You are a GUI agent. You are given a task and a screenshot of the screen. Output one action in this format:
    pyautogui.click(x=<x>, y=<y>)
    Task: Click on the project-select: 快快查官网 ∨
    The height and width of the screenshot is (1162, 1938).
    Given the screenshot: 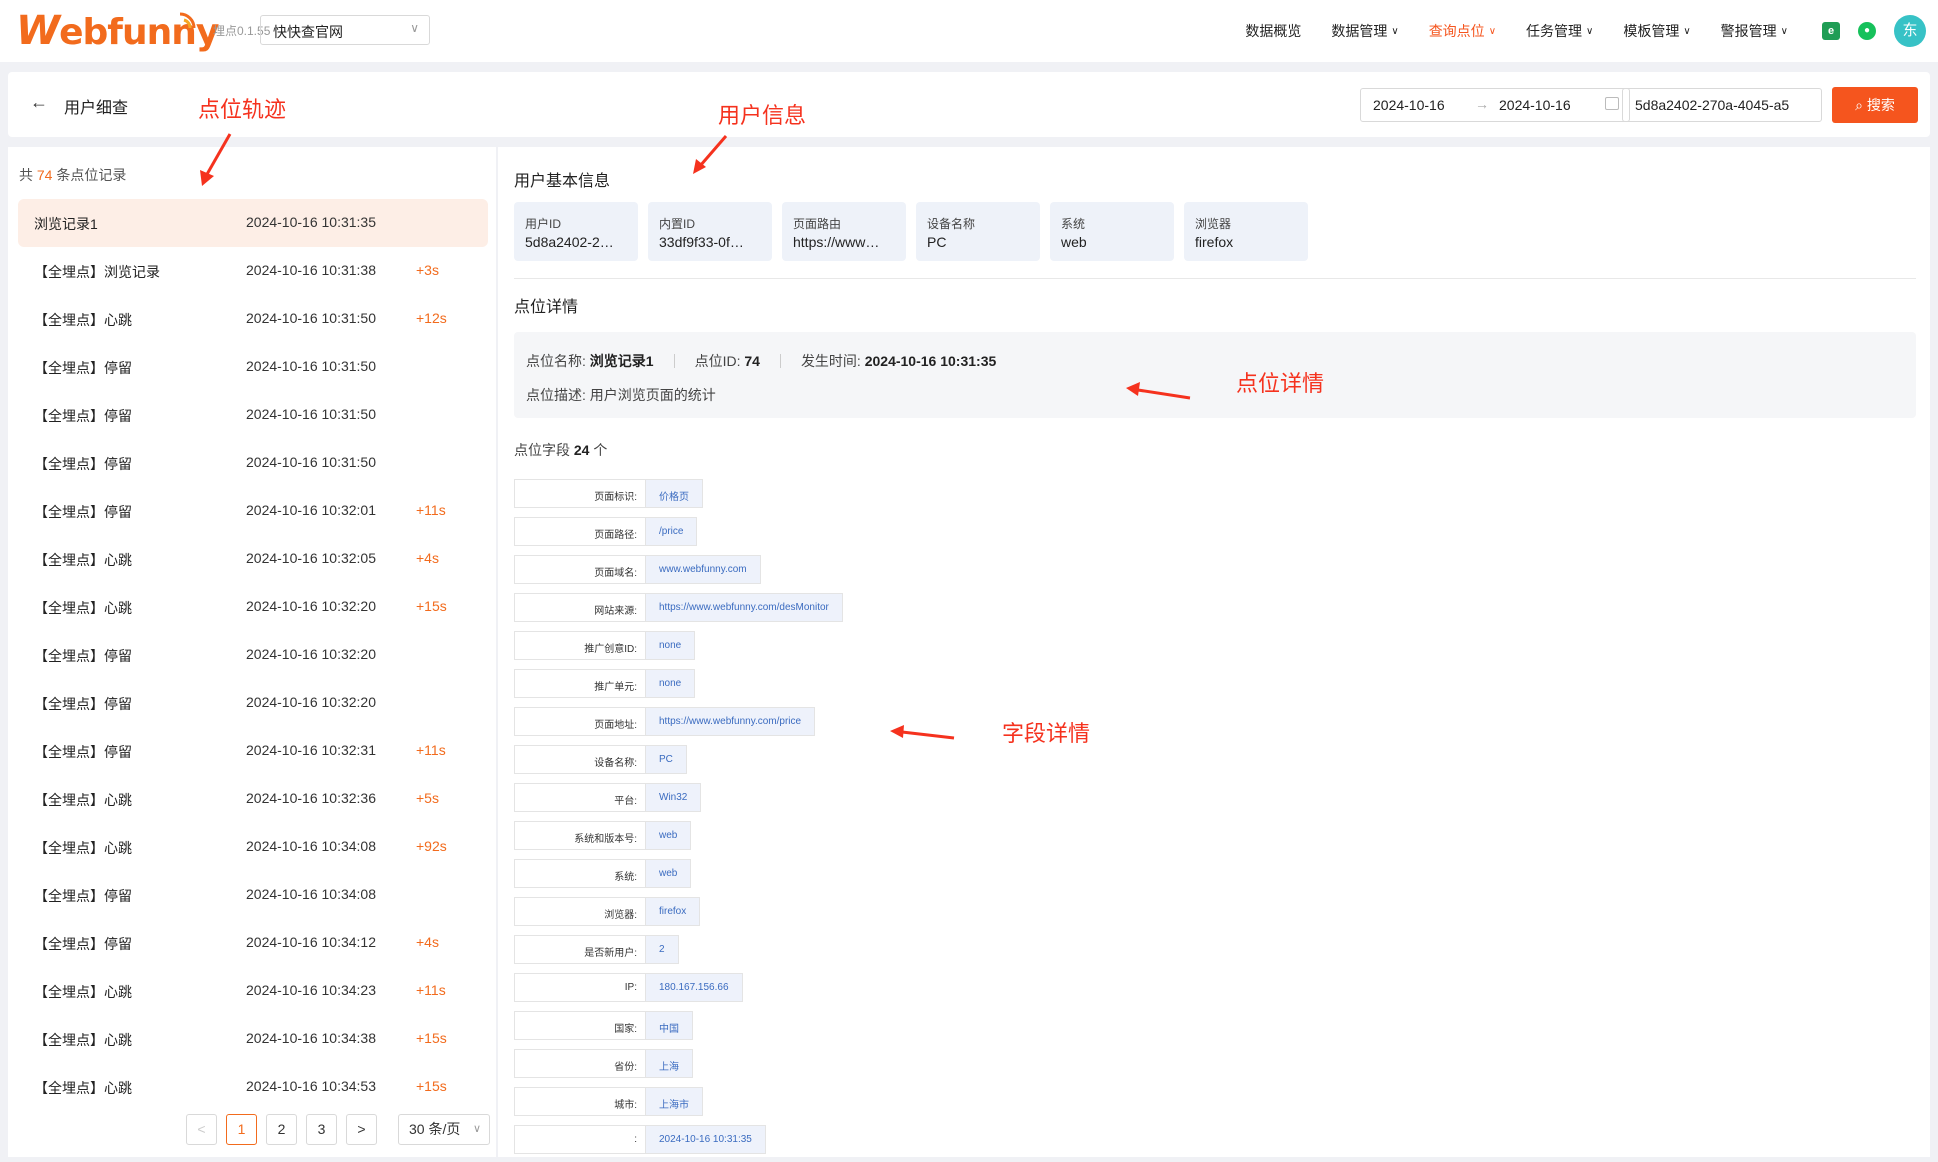 What is the action you would take?
    pyautogui.click(x=345, y=30)
    